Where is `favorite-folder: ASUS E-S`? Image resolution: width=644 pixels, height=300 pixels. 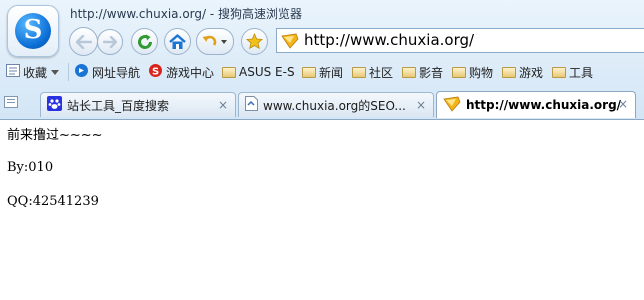 favorite-folder: ASUS E-S is located at coordinates (258, 72).